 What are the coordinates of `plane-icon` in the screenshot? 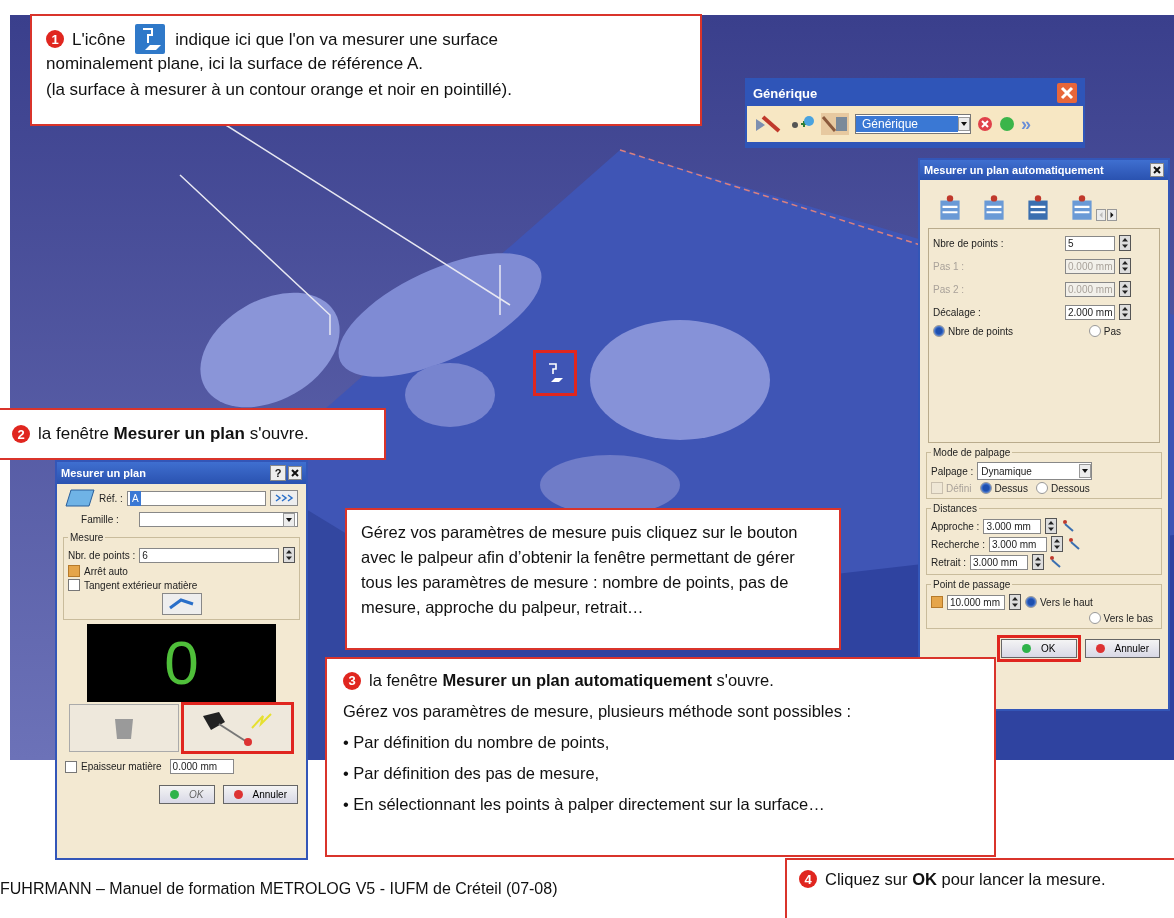 It's located at (80, 498).